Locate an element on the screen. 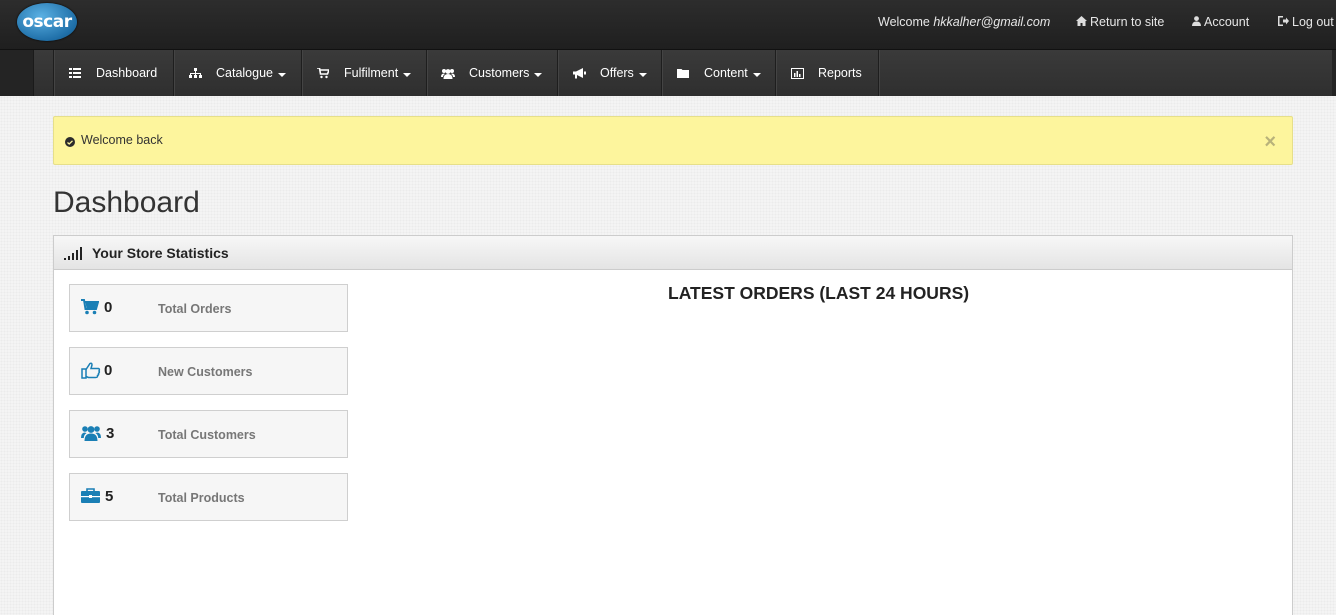  stat-value: 3 is located at coordinates (110, 433).